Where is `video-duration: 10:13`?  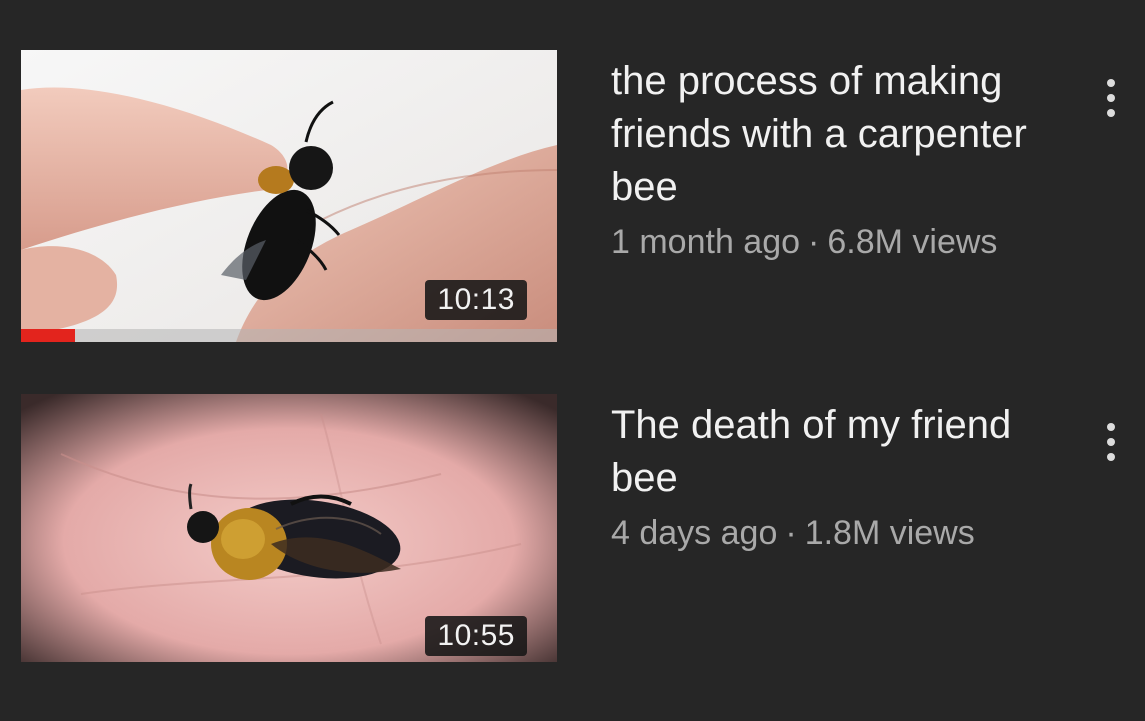
video-duration: 10:13 is located at coordinates (476, 300).